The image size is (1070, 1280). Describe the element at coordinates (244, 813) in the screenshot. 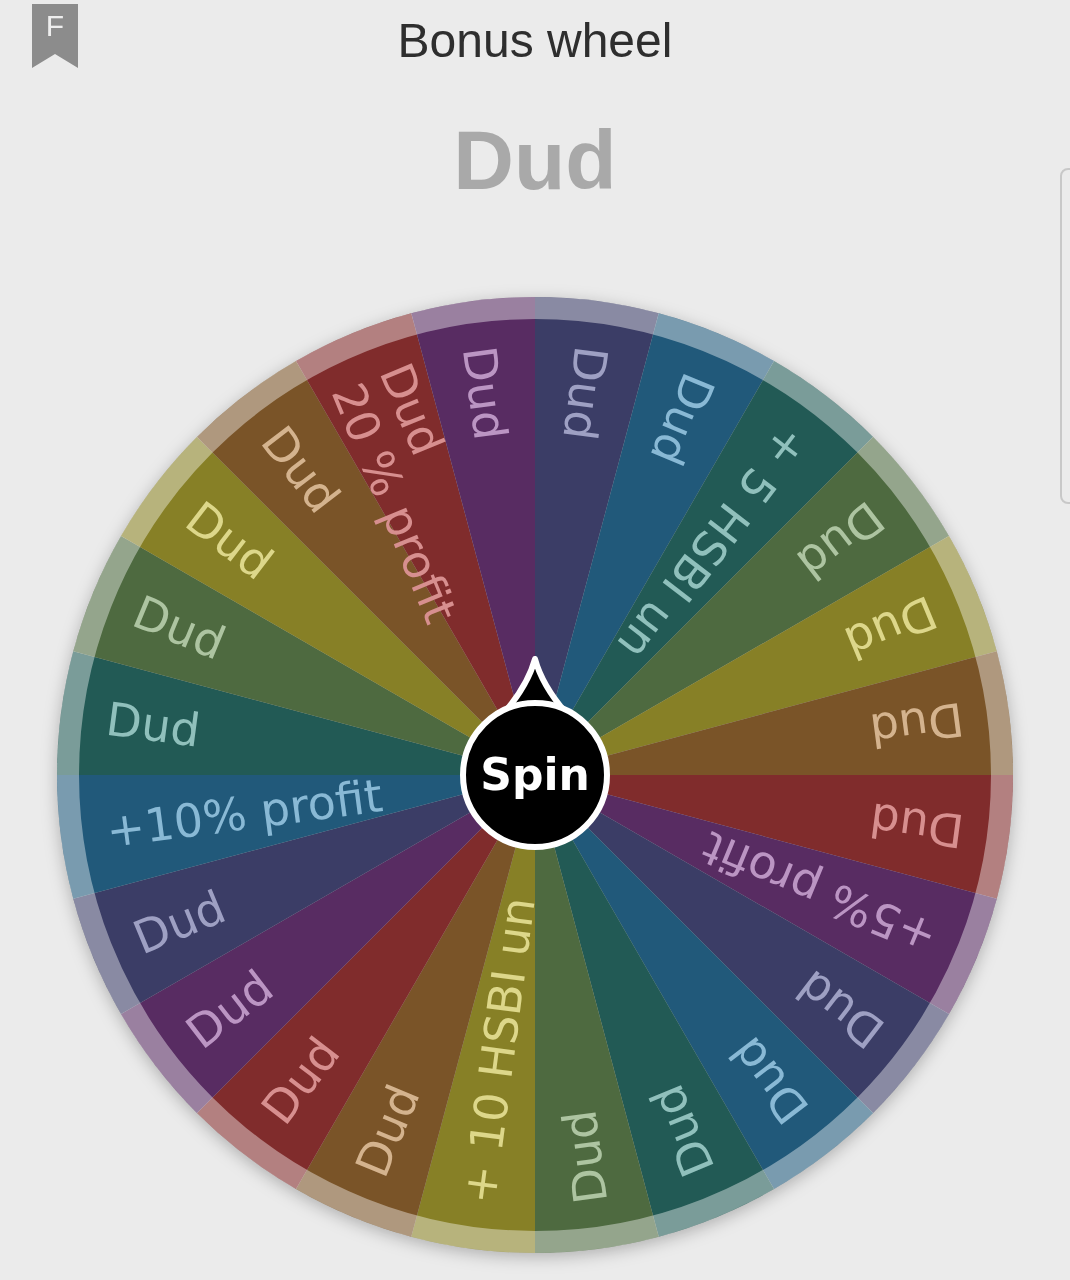

I see `segment-label: +10% profit` at that location.